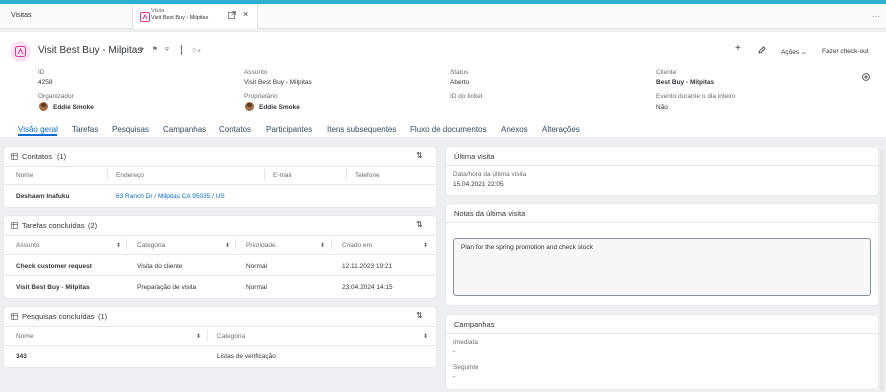 The width and height of the screenshot is (886, 392). I want to click on evento-label: Evento durante o dia inteiro, so click(696, 96).